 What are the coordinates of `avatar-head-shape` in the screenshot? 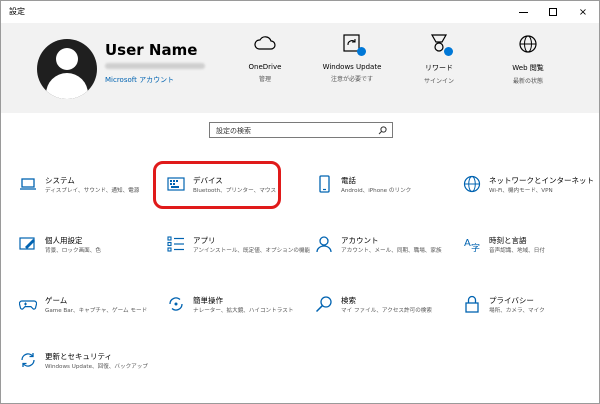 It's located at (67, 59).